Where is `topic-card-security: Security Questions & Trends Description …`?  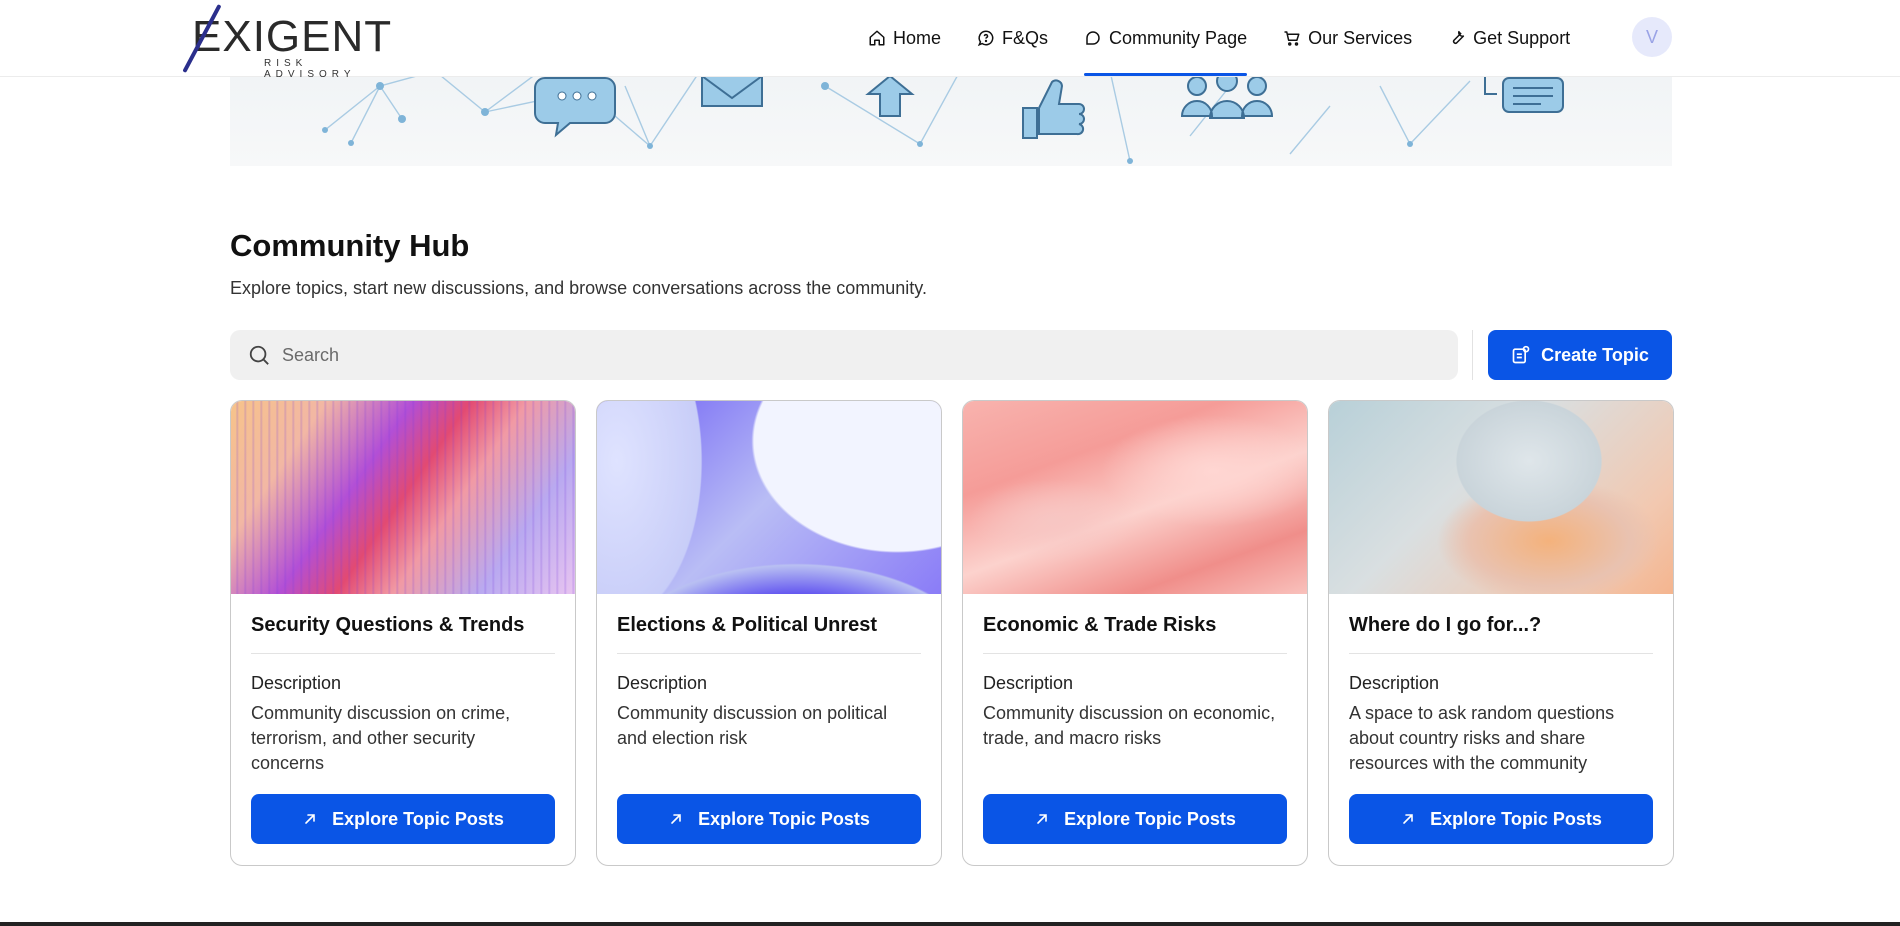
topic-card-security: Security Questions & Trends Description … is located at coordinates (403, 633).